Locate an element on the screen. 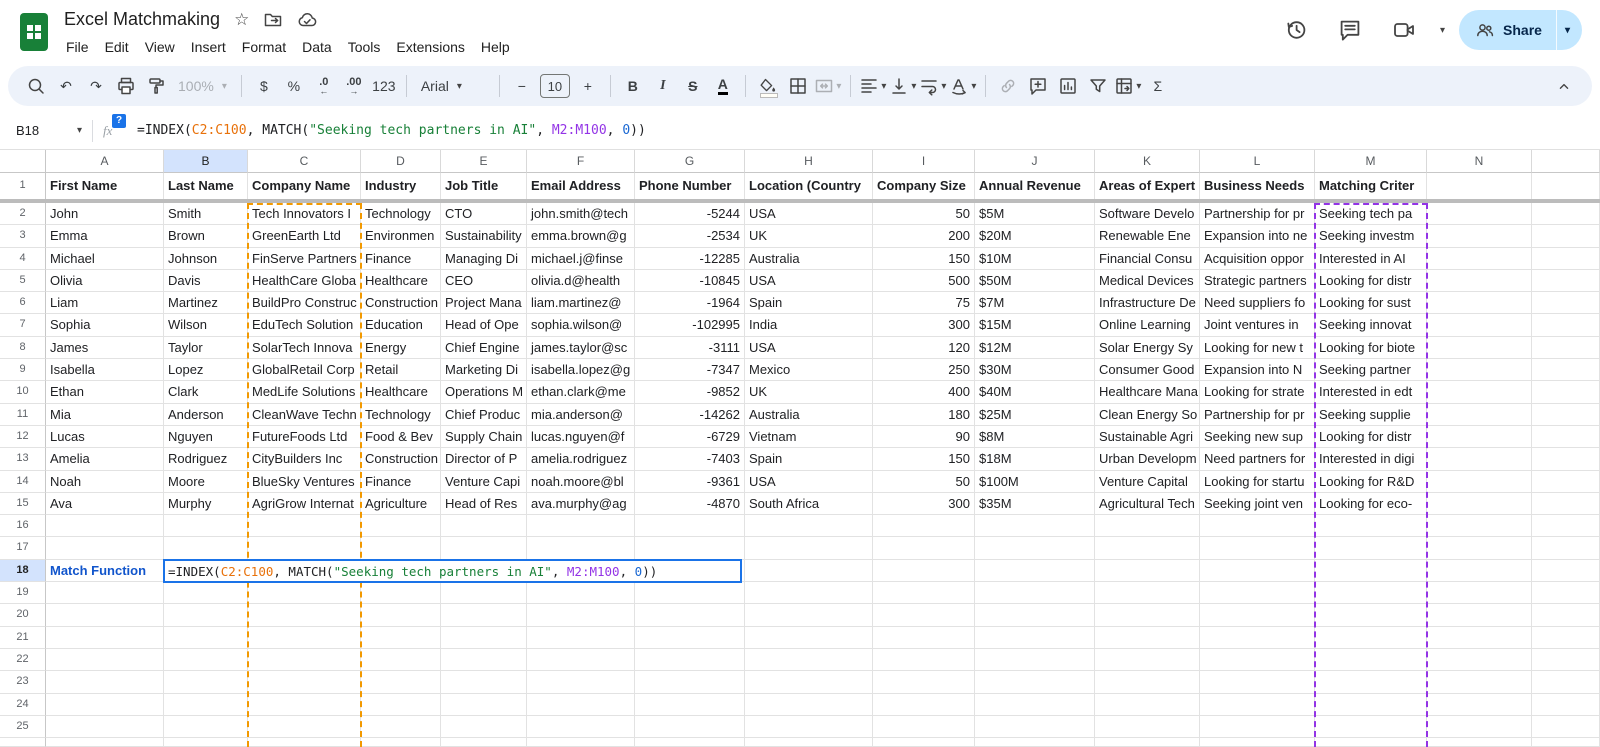 The width and height of the screenshot is (1600, 747). cell: -3111 is located at coordinates (690, 348).